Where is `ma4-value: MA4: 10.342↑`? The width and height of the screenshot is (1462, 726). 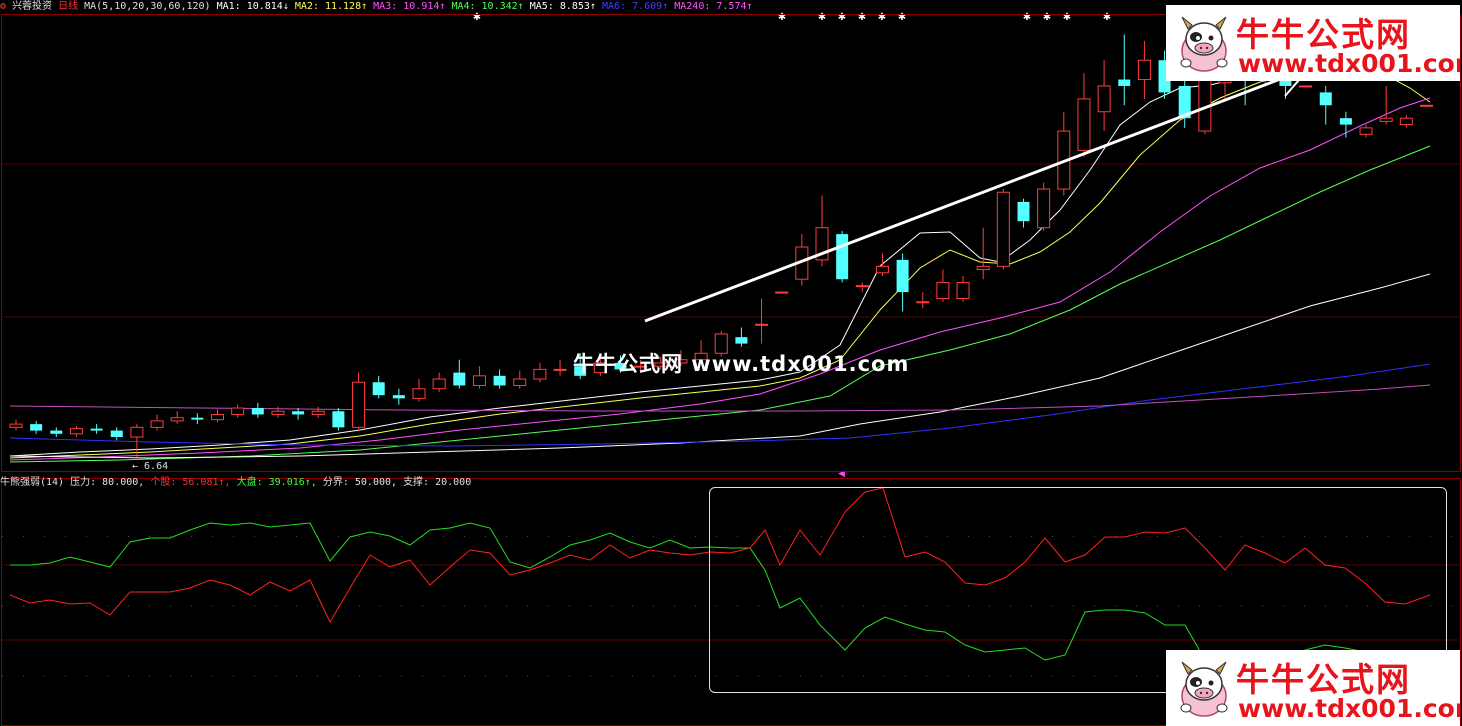 ma4-value: MA4: 10.342↑ is located at coordinates (487, 6).